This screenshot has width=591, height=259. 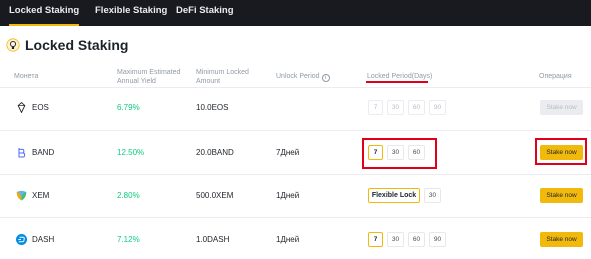 I want to click on unlock-period-value: 7Дней, so click(x=288, y=152).